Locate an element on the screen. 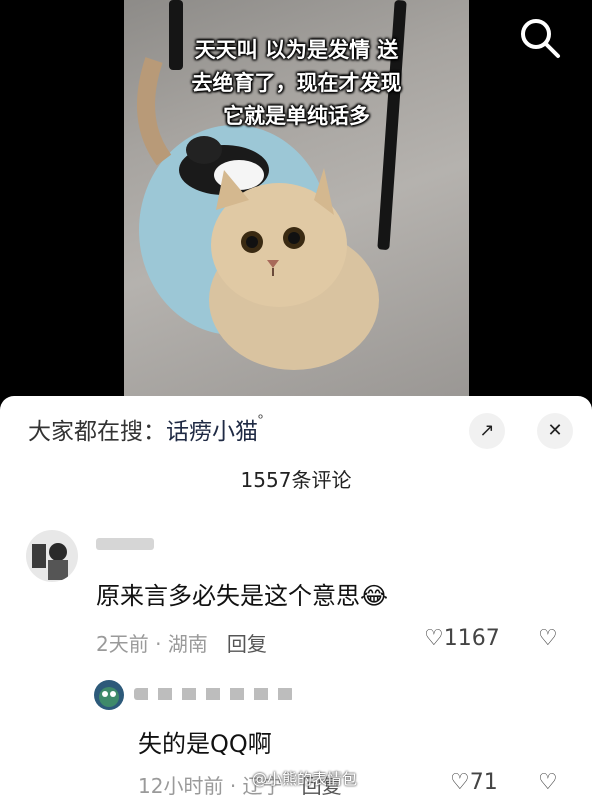 This screenshot has width=592, height=800. trending-search: 大家都在搜：话痨小猫ᵒ is located at coordinates (145, 429).